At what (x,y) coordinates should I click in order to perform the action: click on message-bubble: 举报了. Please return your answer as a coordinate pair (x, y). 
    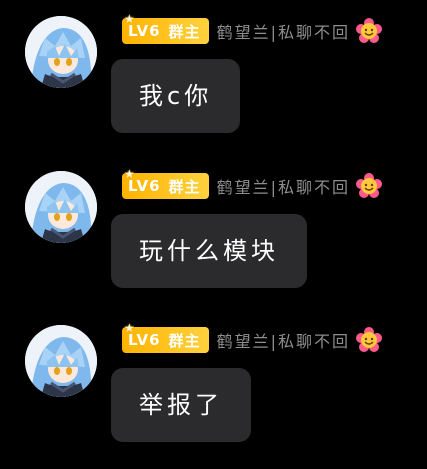
    Looking at the image, I should click on (181, 405).